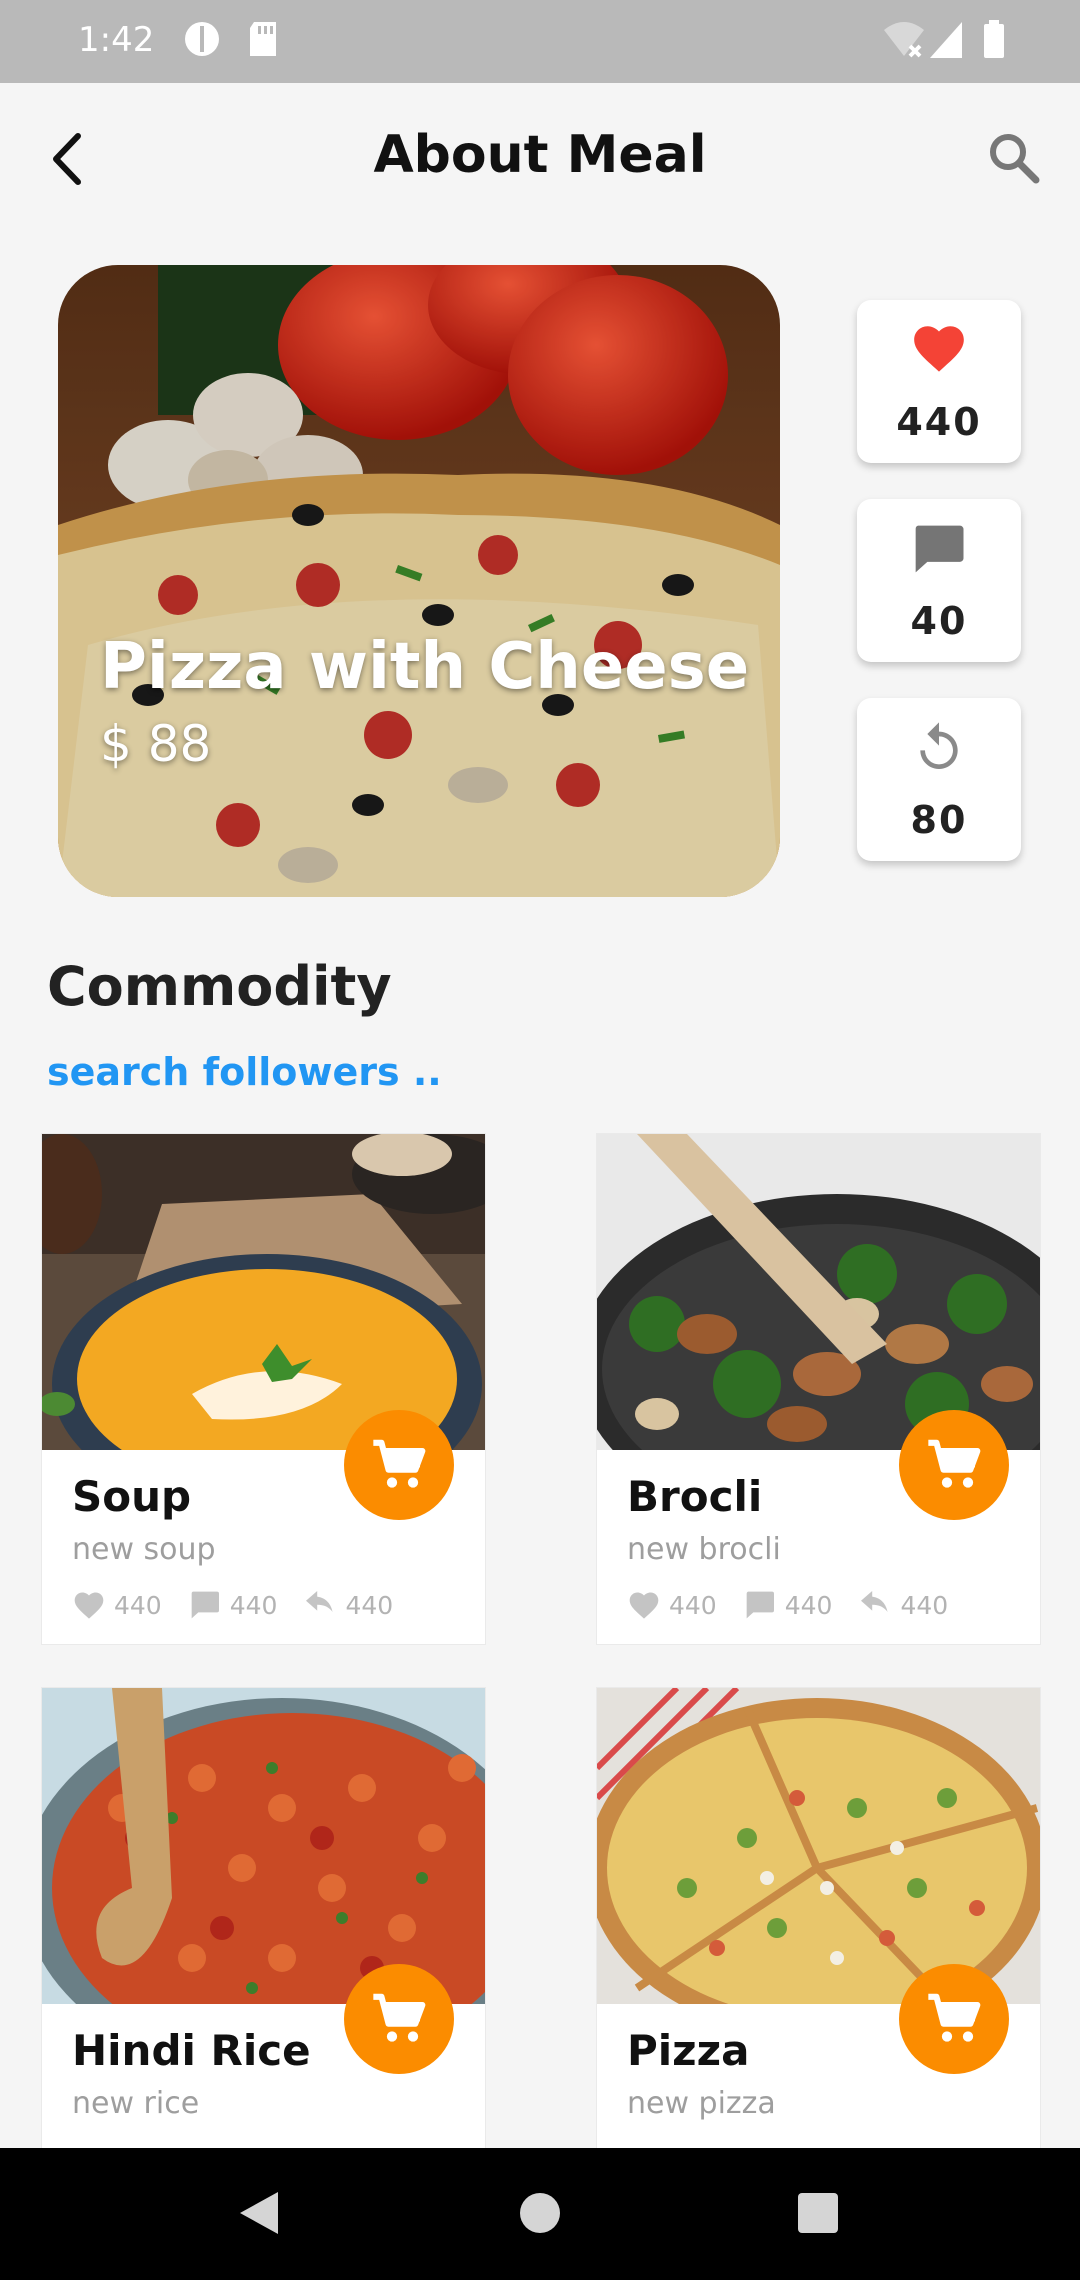  What do you see at coordinates (688, 2050) in the screenshot?
I see `product-name: Pizza` at bounding box center [688, 2050].